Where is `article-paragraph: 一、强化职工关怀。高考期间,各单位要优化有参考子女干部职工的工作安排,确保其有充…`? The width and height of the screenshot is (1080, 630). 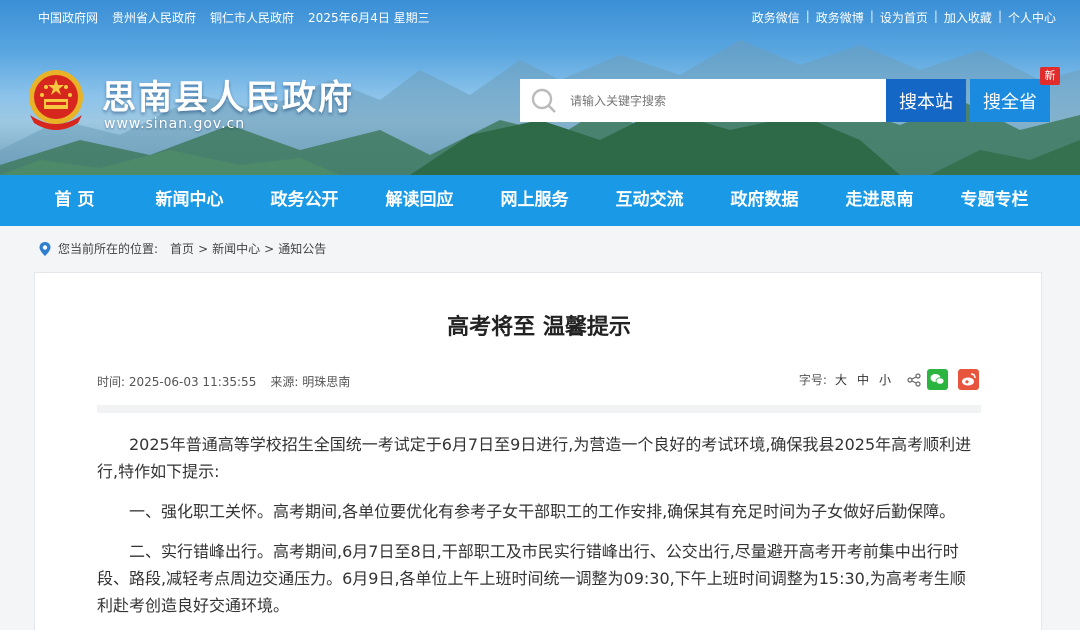 article-paragraph: 一、强化职工关怀。高考期间,各单位要优化有参考子女干部职工的工作安排,确保其有充… is located at coordinates (542, 511).